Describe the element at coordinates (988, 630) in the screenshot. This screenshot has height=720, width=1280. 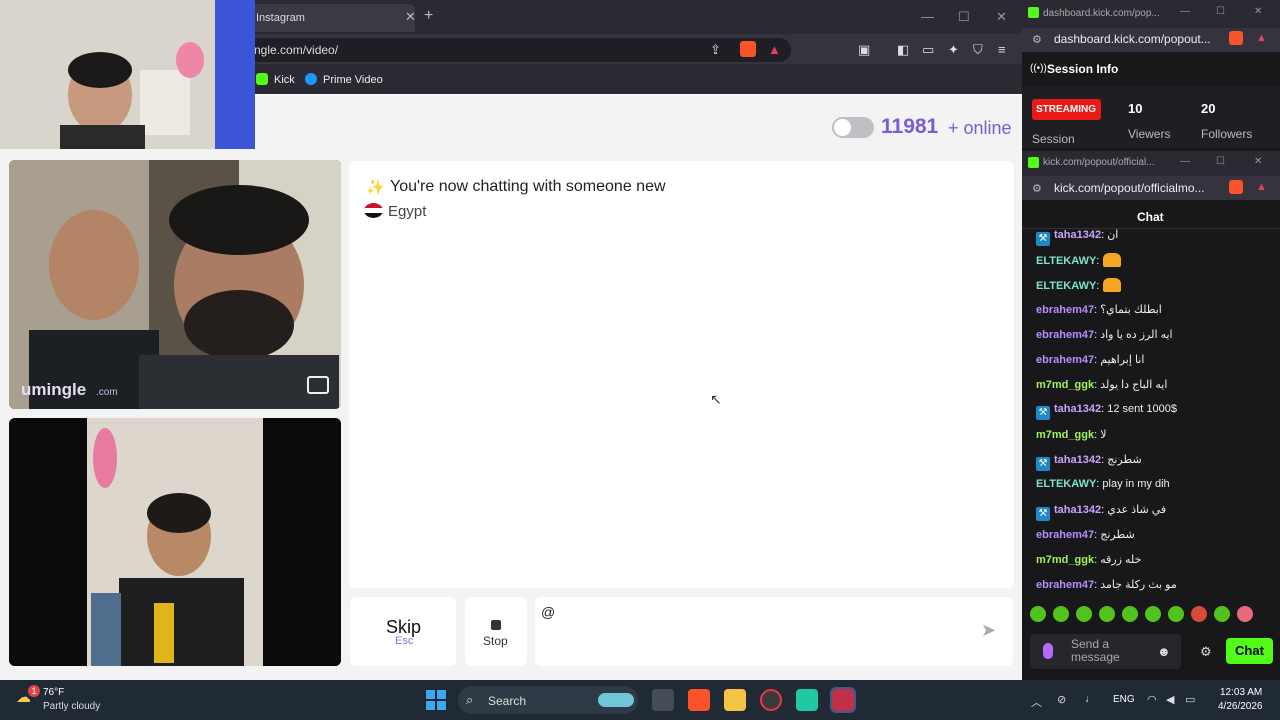
I see `send-icon: ➤` at that location.